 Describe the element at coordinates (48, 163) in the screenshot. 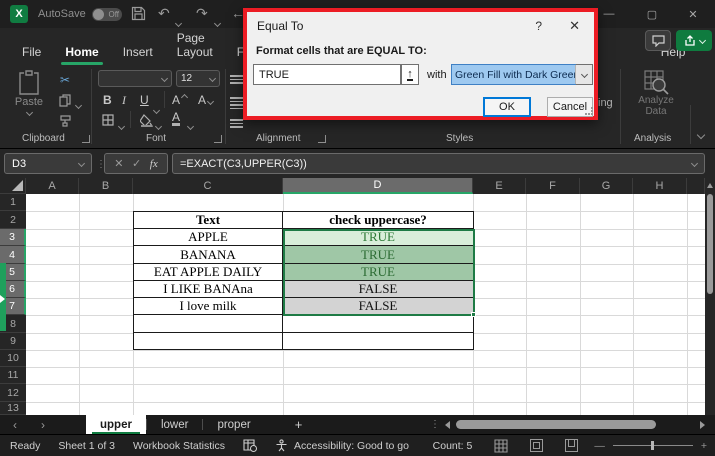

I see `name-box: D3` at that location.